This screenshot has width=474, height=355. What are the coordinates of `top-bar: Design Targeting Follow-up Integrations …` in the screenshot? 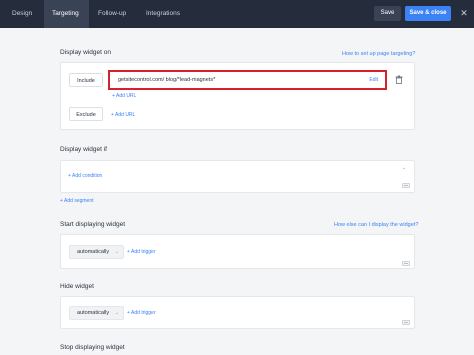 It's located at (237, 14).